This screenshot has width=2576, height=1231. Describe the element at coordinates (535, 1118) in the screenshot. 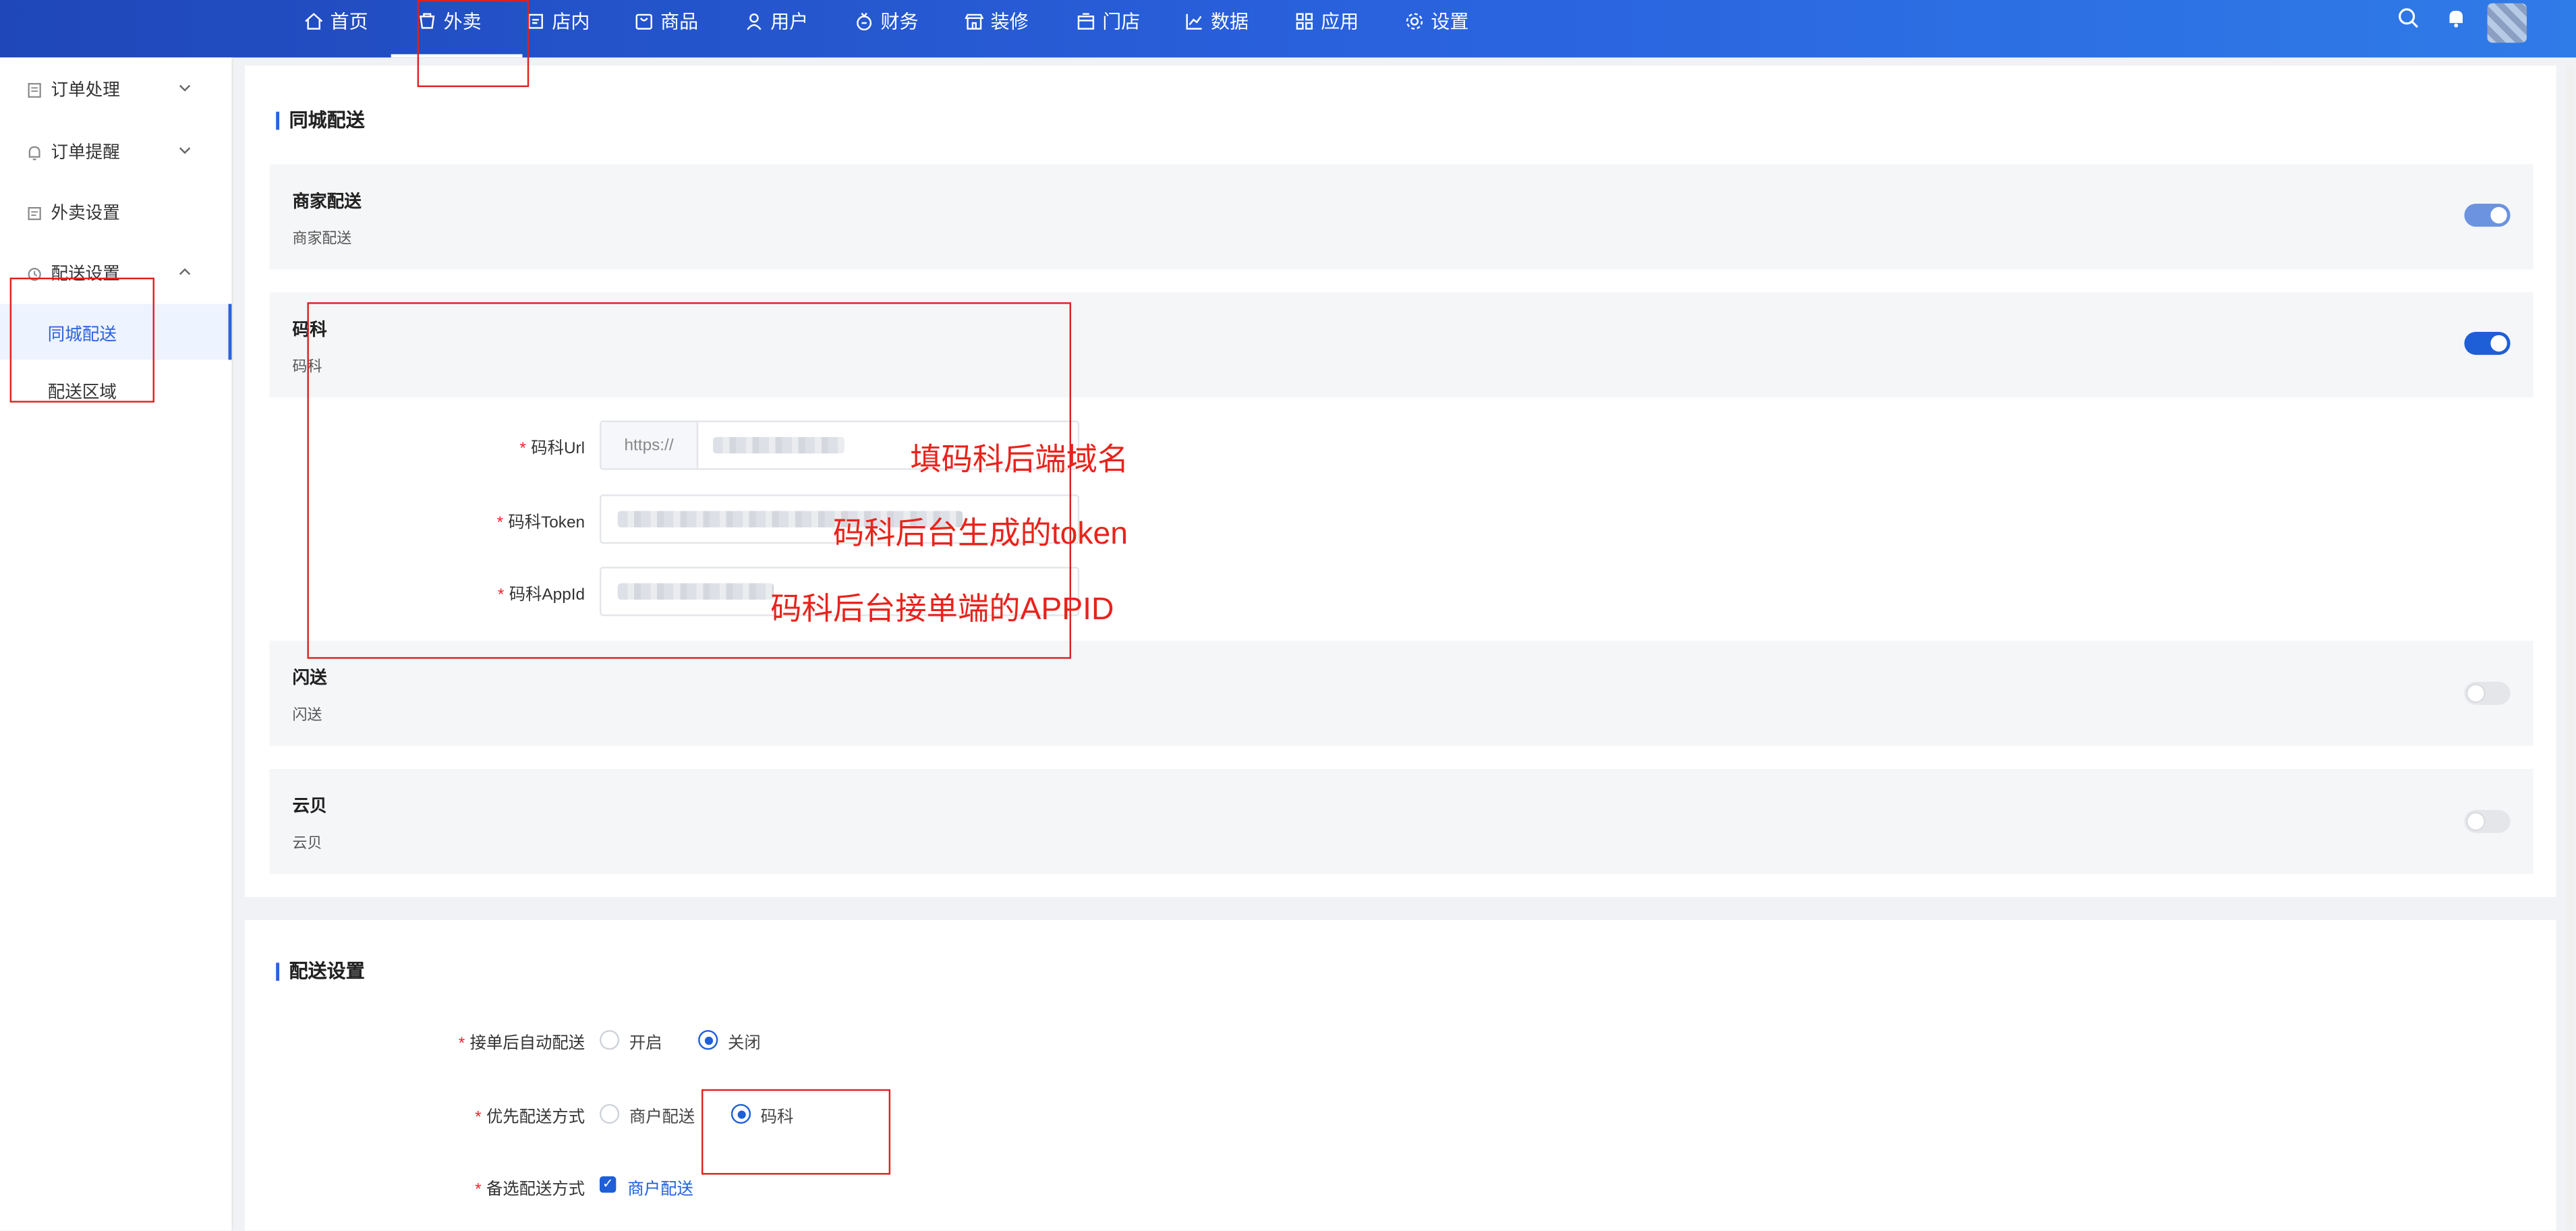

I see `priority-delivery-label-text: 优先配送方式` at that location.